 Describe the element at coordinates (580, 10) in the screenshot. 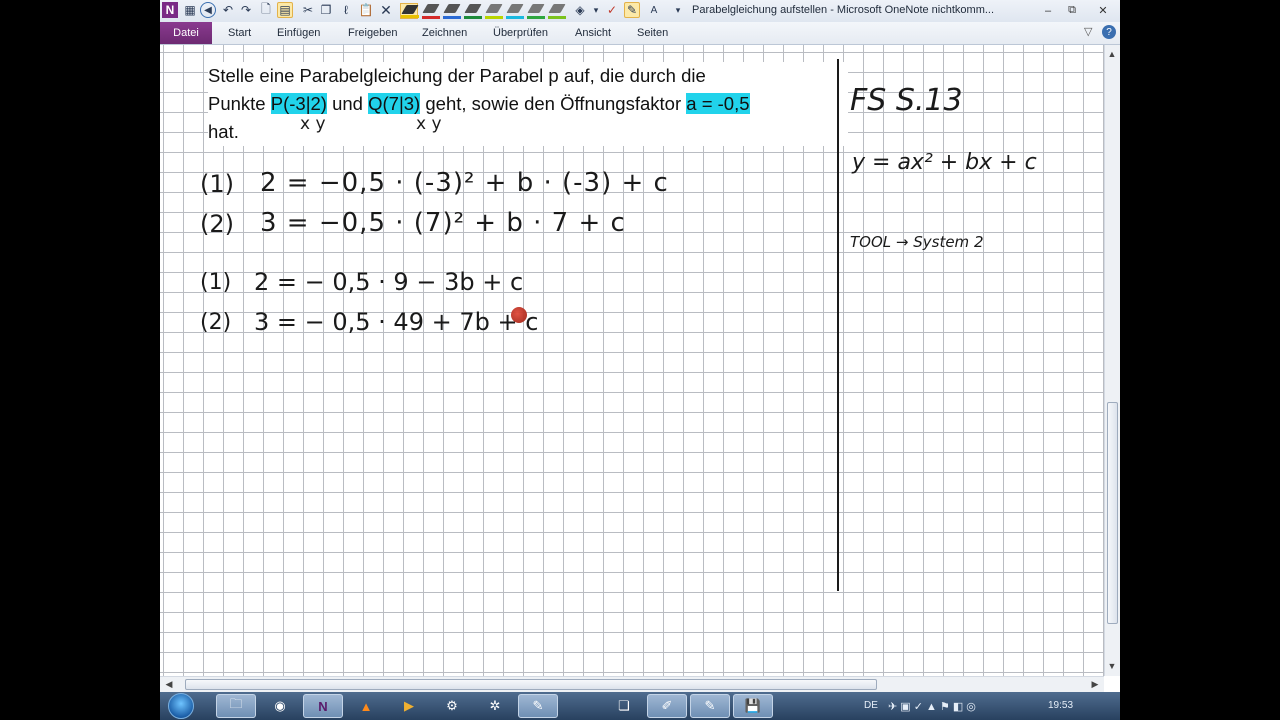

I see `shapes-icon: ◈` at that location.